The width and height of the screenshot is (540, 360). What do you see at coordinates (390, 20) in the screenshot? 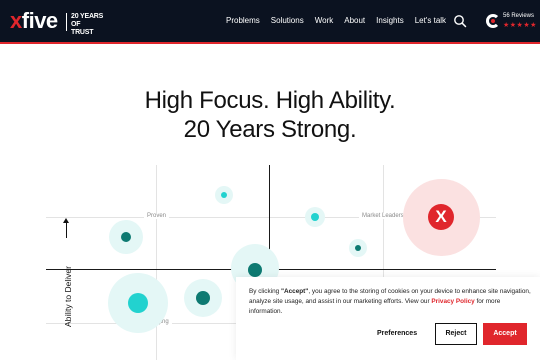
I see `nav-item-insights: Insights` at bounding box center [390, 20].